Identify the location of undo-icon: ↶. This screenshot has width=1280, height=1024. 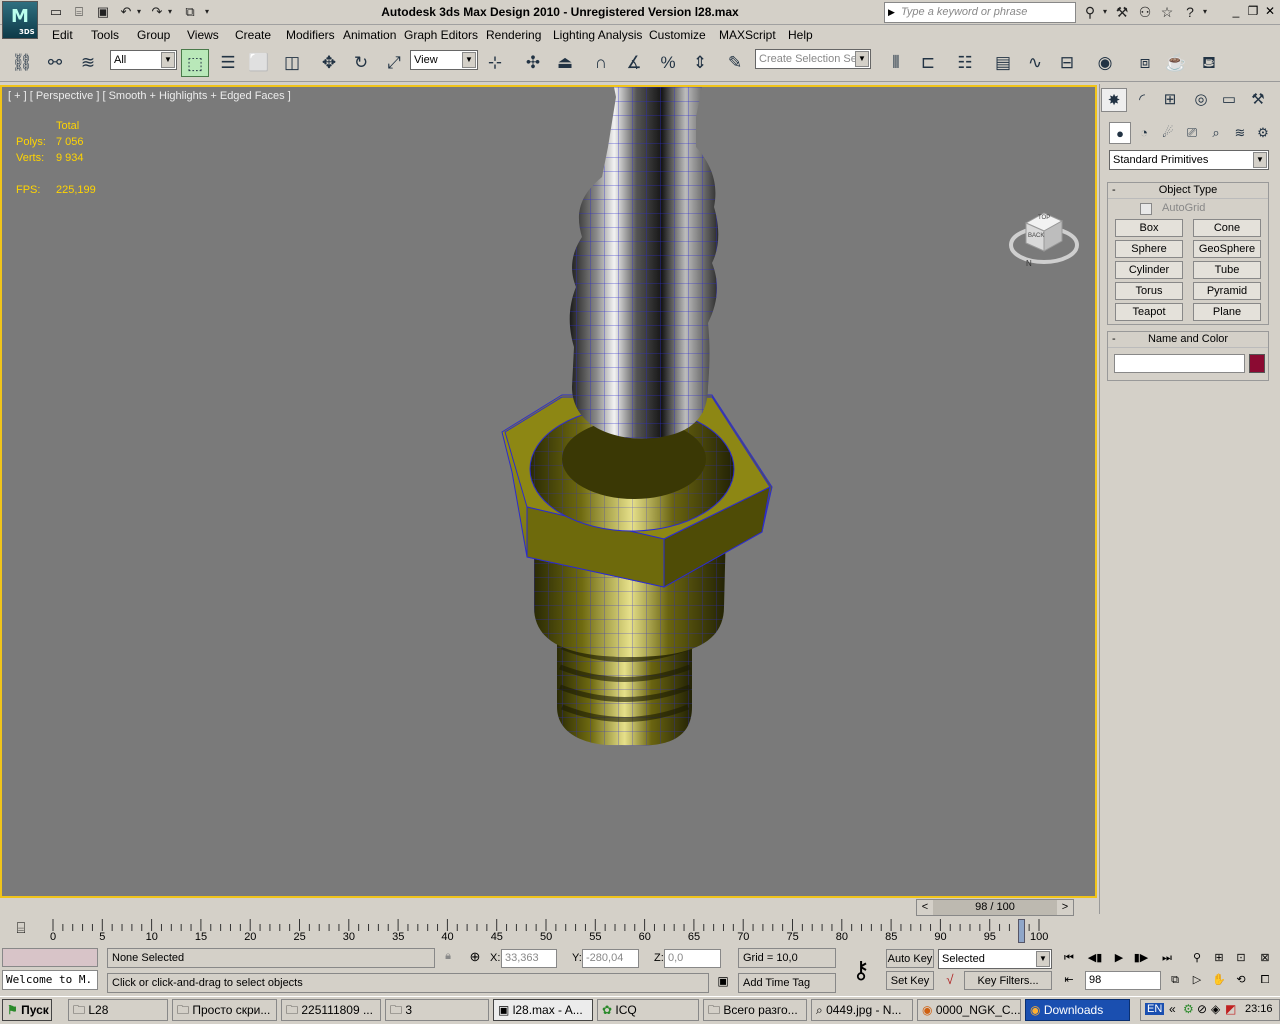
(126, 12).